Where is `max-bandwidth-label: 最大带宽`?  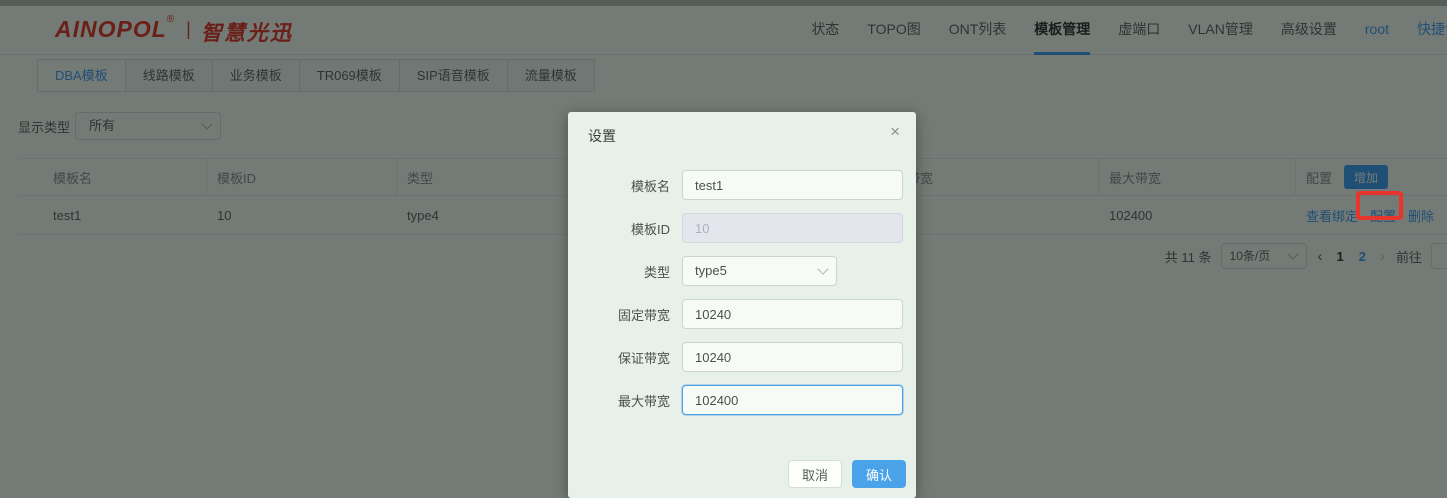 max-bandwidth-label: 最大带宽 is located at coordinates (643, 401).